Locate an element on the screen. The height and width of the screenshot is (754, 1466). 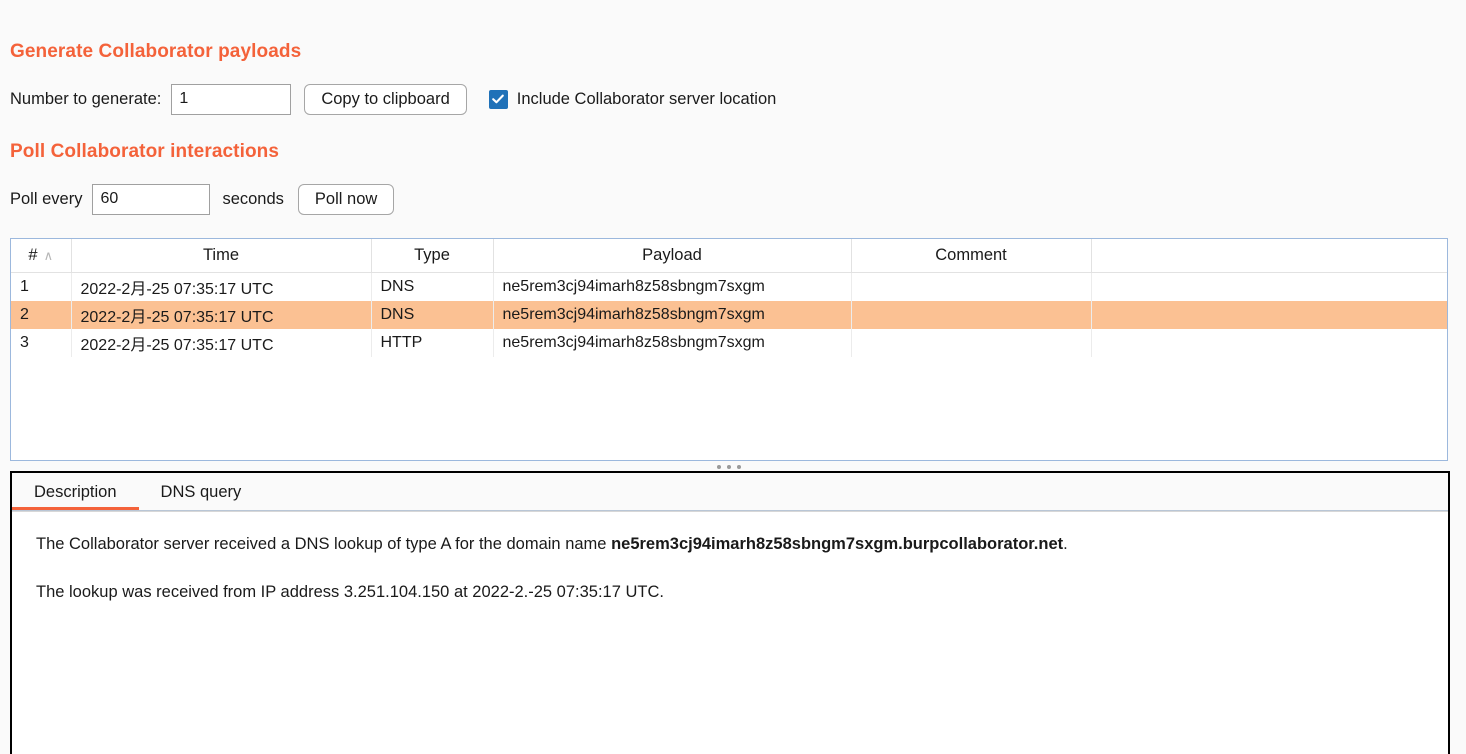
tab-description-label: Description is located at coordinates (75, 491).